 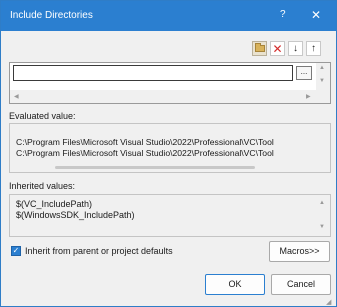 I want to click on scroll-right-icon: ▶, so click(x=308, y=96).